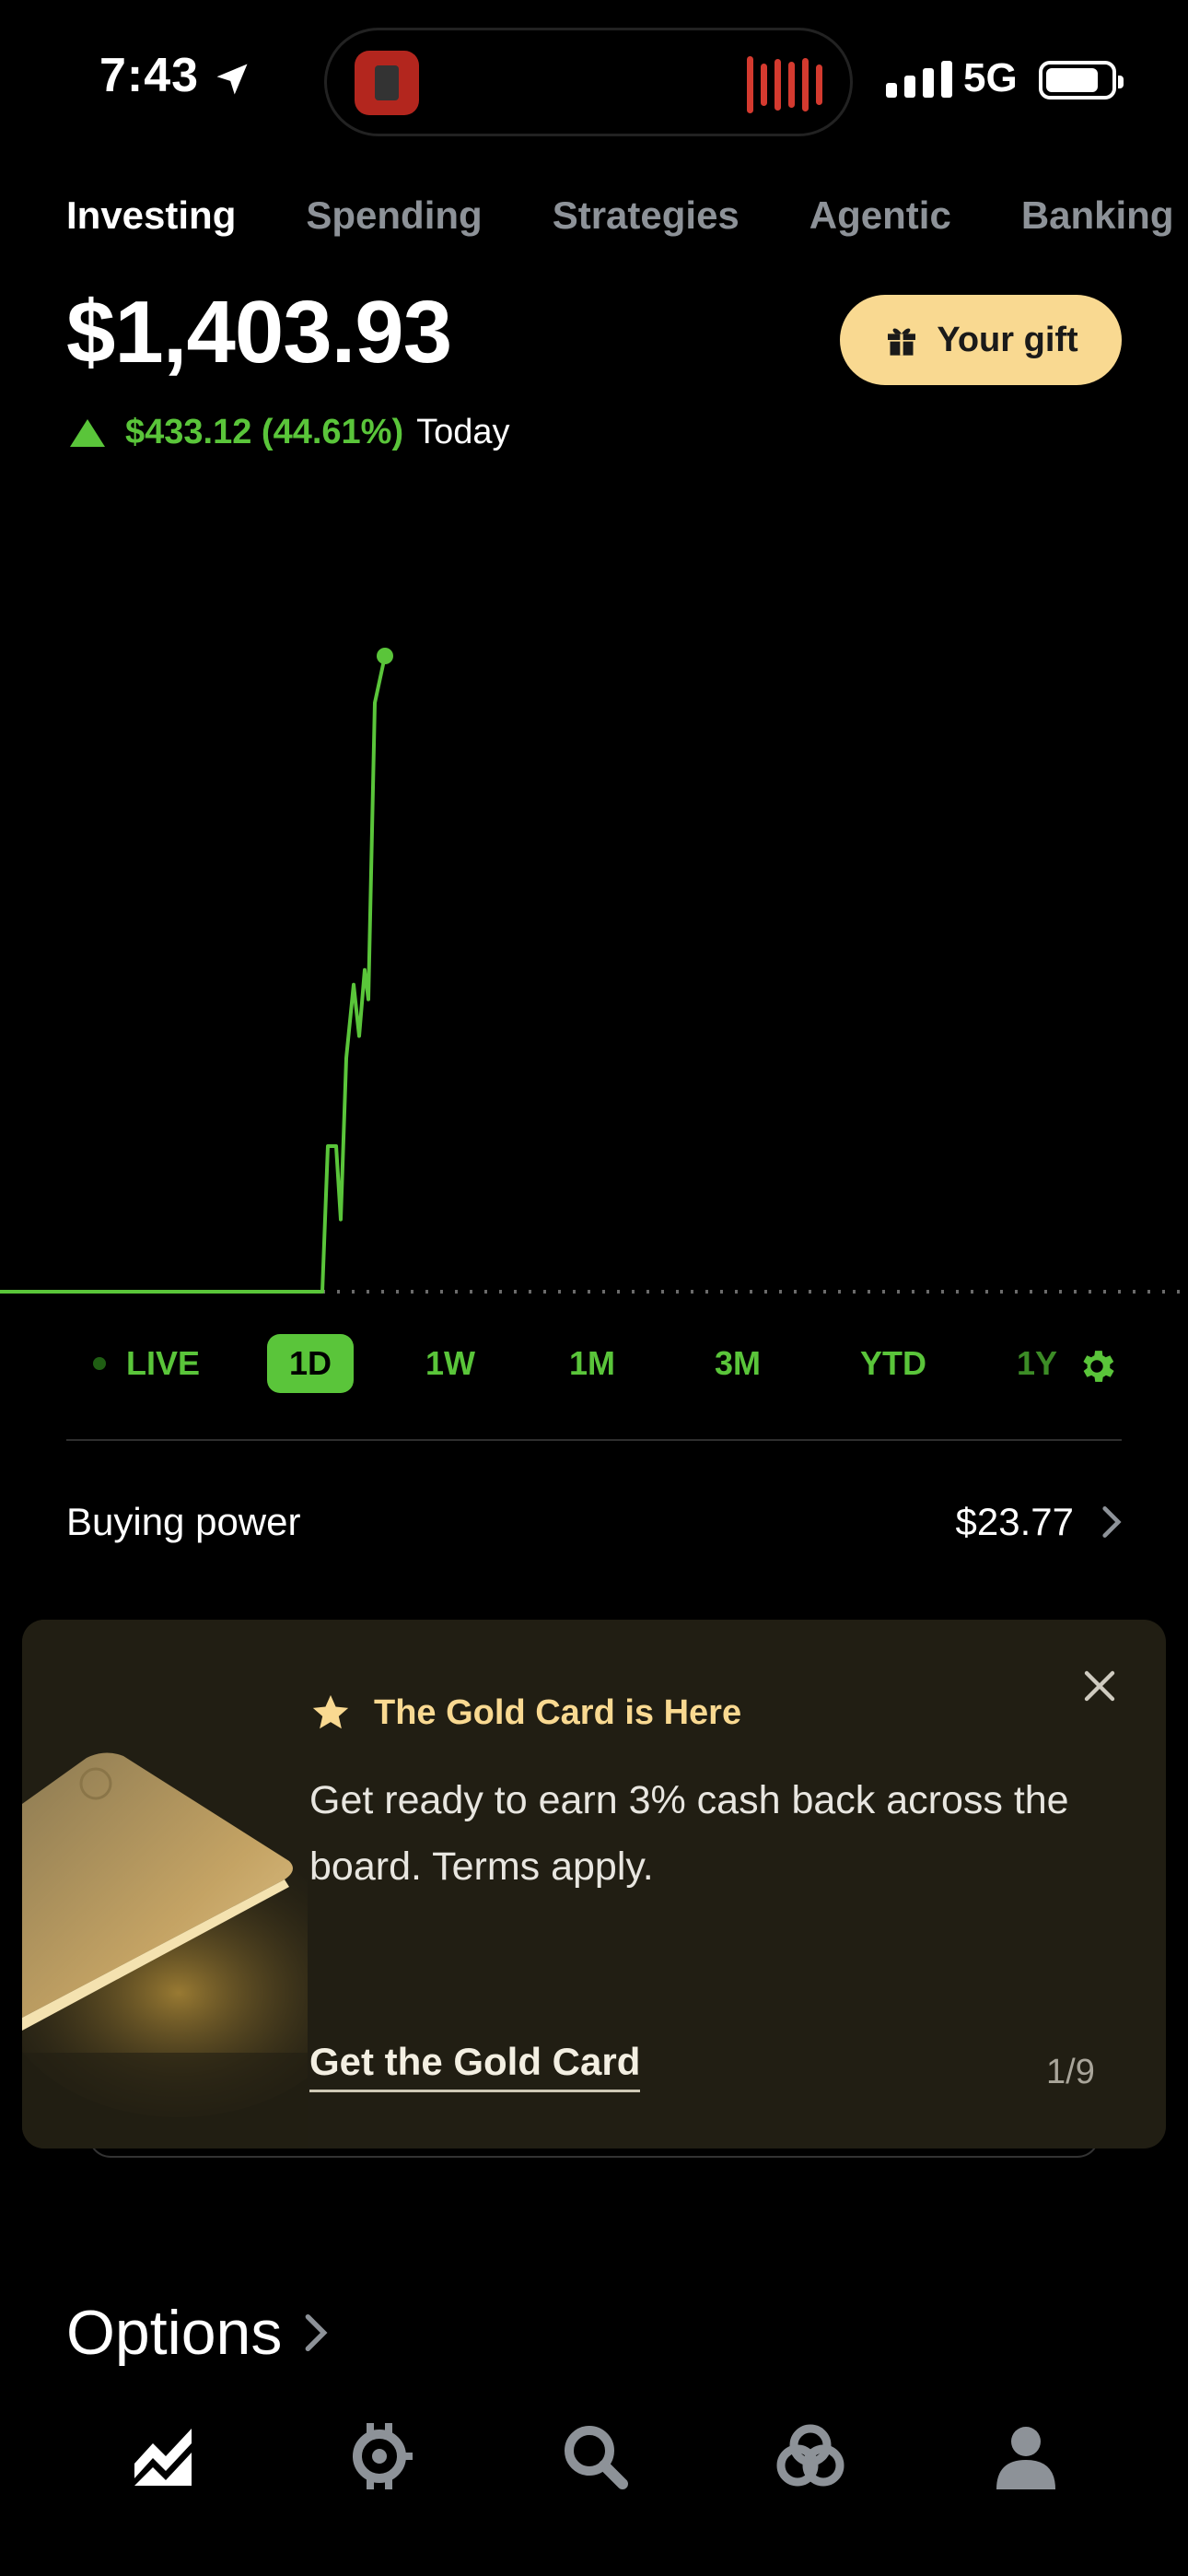 The width and height of the screenshot is (1188, 2576). What do you see at coordinates (259, 332) in the screenshot?
I see `portfolio-balance: $1,403.93` at bounding box center [259, 332].